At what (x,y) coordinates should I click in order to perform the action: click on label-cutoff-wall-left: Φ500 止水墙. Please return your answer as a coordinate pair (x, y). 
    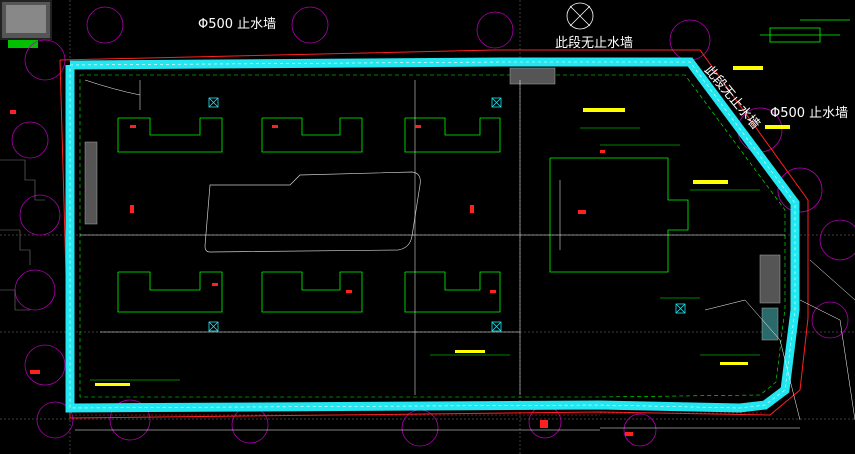
    Looking at the image, I should click on (237, 24).